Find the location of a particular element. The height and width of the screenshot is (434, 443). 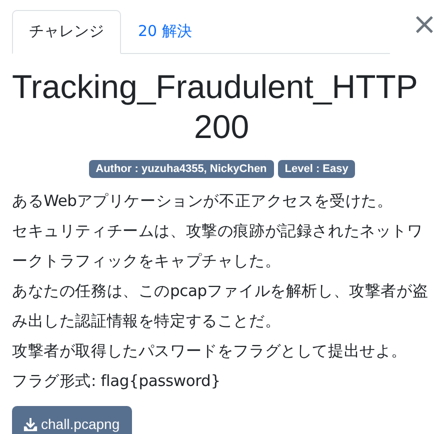

tab: 20 解決 is located at coordinates (165, 32).